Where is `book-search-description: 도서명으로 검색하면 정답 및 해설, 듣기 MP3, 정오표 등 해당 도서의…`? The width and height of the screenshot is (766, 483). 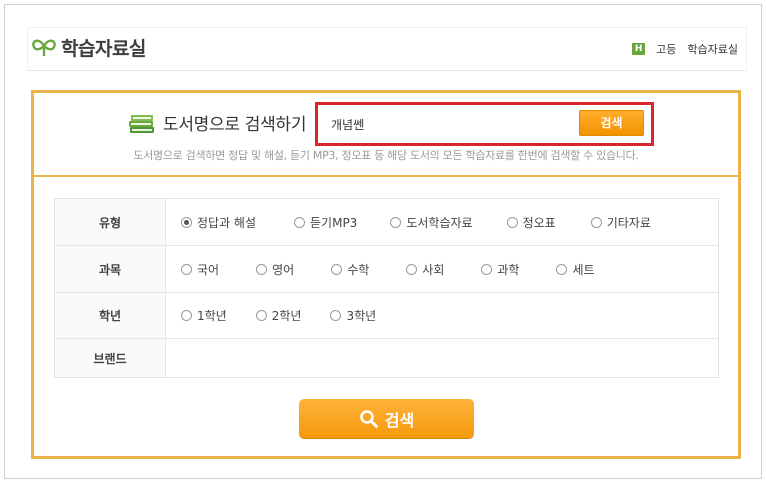 book-search-description: 도서명으로 검색하면 정답 및 해설, 듣기 MP3, 정오표 등 해당 도서의… is located at coordinates (386, 155).